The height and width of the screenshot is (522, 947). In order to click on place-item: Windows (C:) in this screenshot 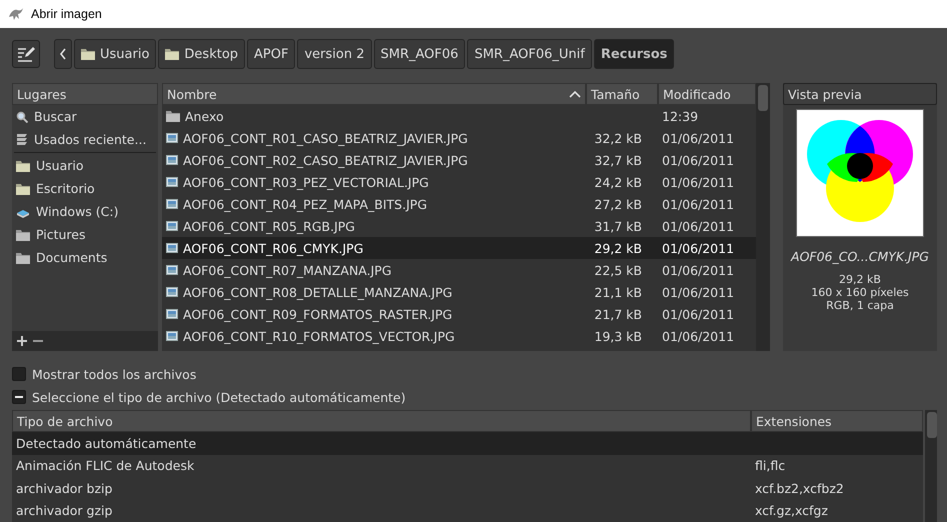, I will do `click(85, 211)`.